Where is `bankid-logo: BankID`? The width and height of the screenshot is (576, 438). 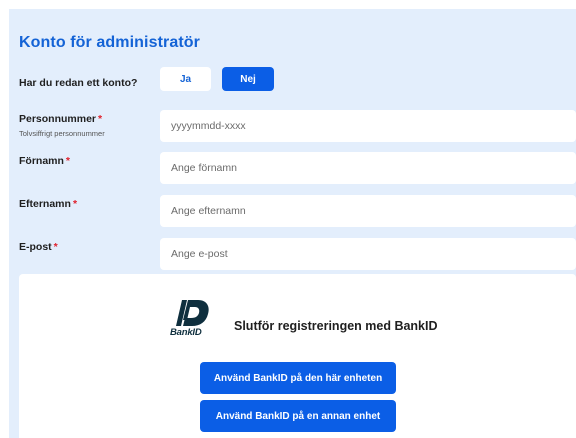 bankid-logo: BankID is located at coordinates (191, 320).